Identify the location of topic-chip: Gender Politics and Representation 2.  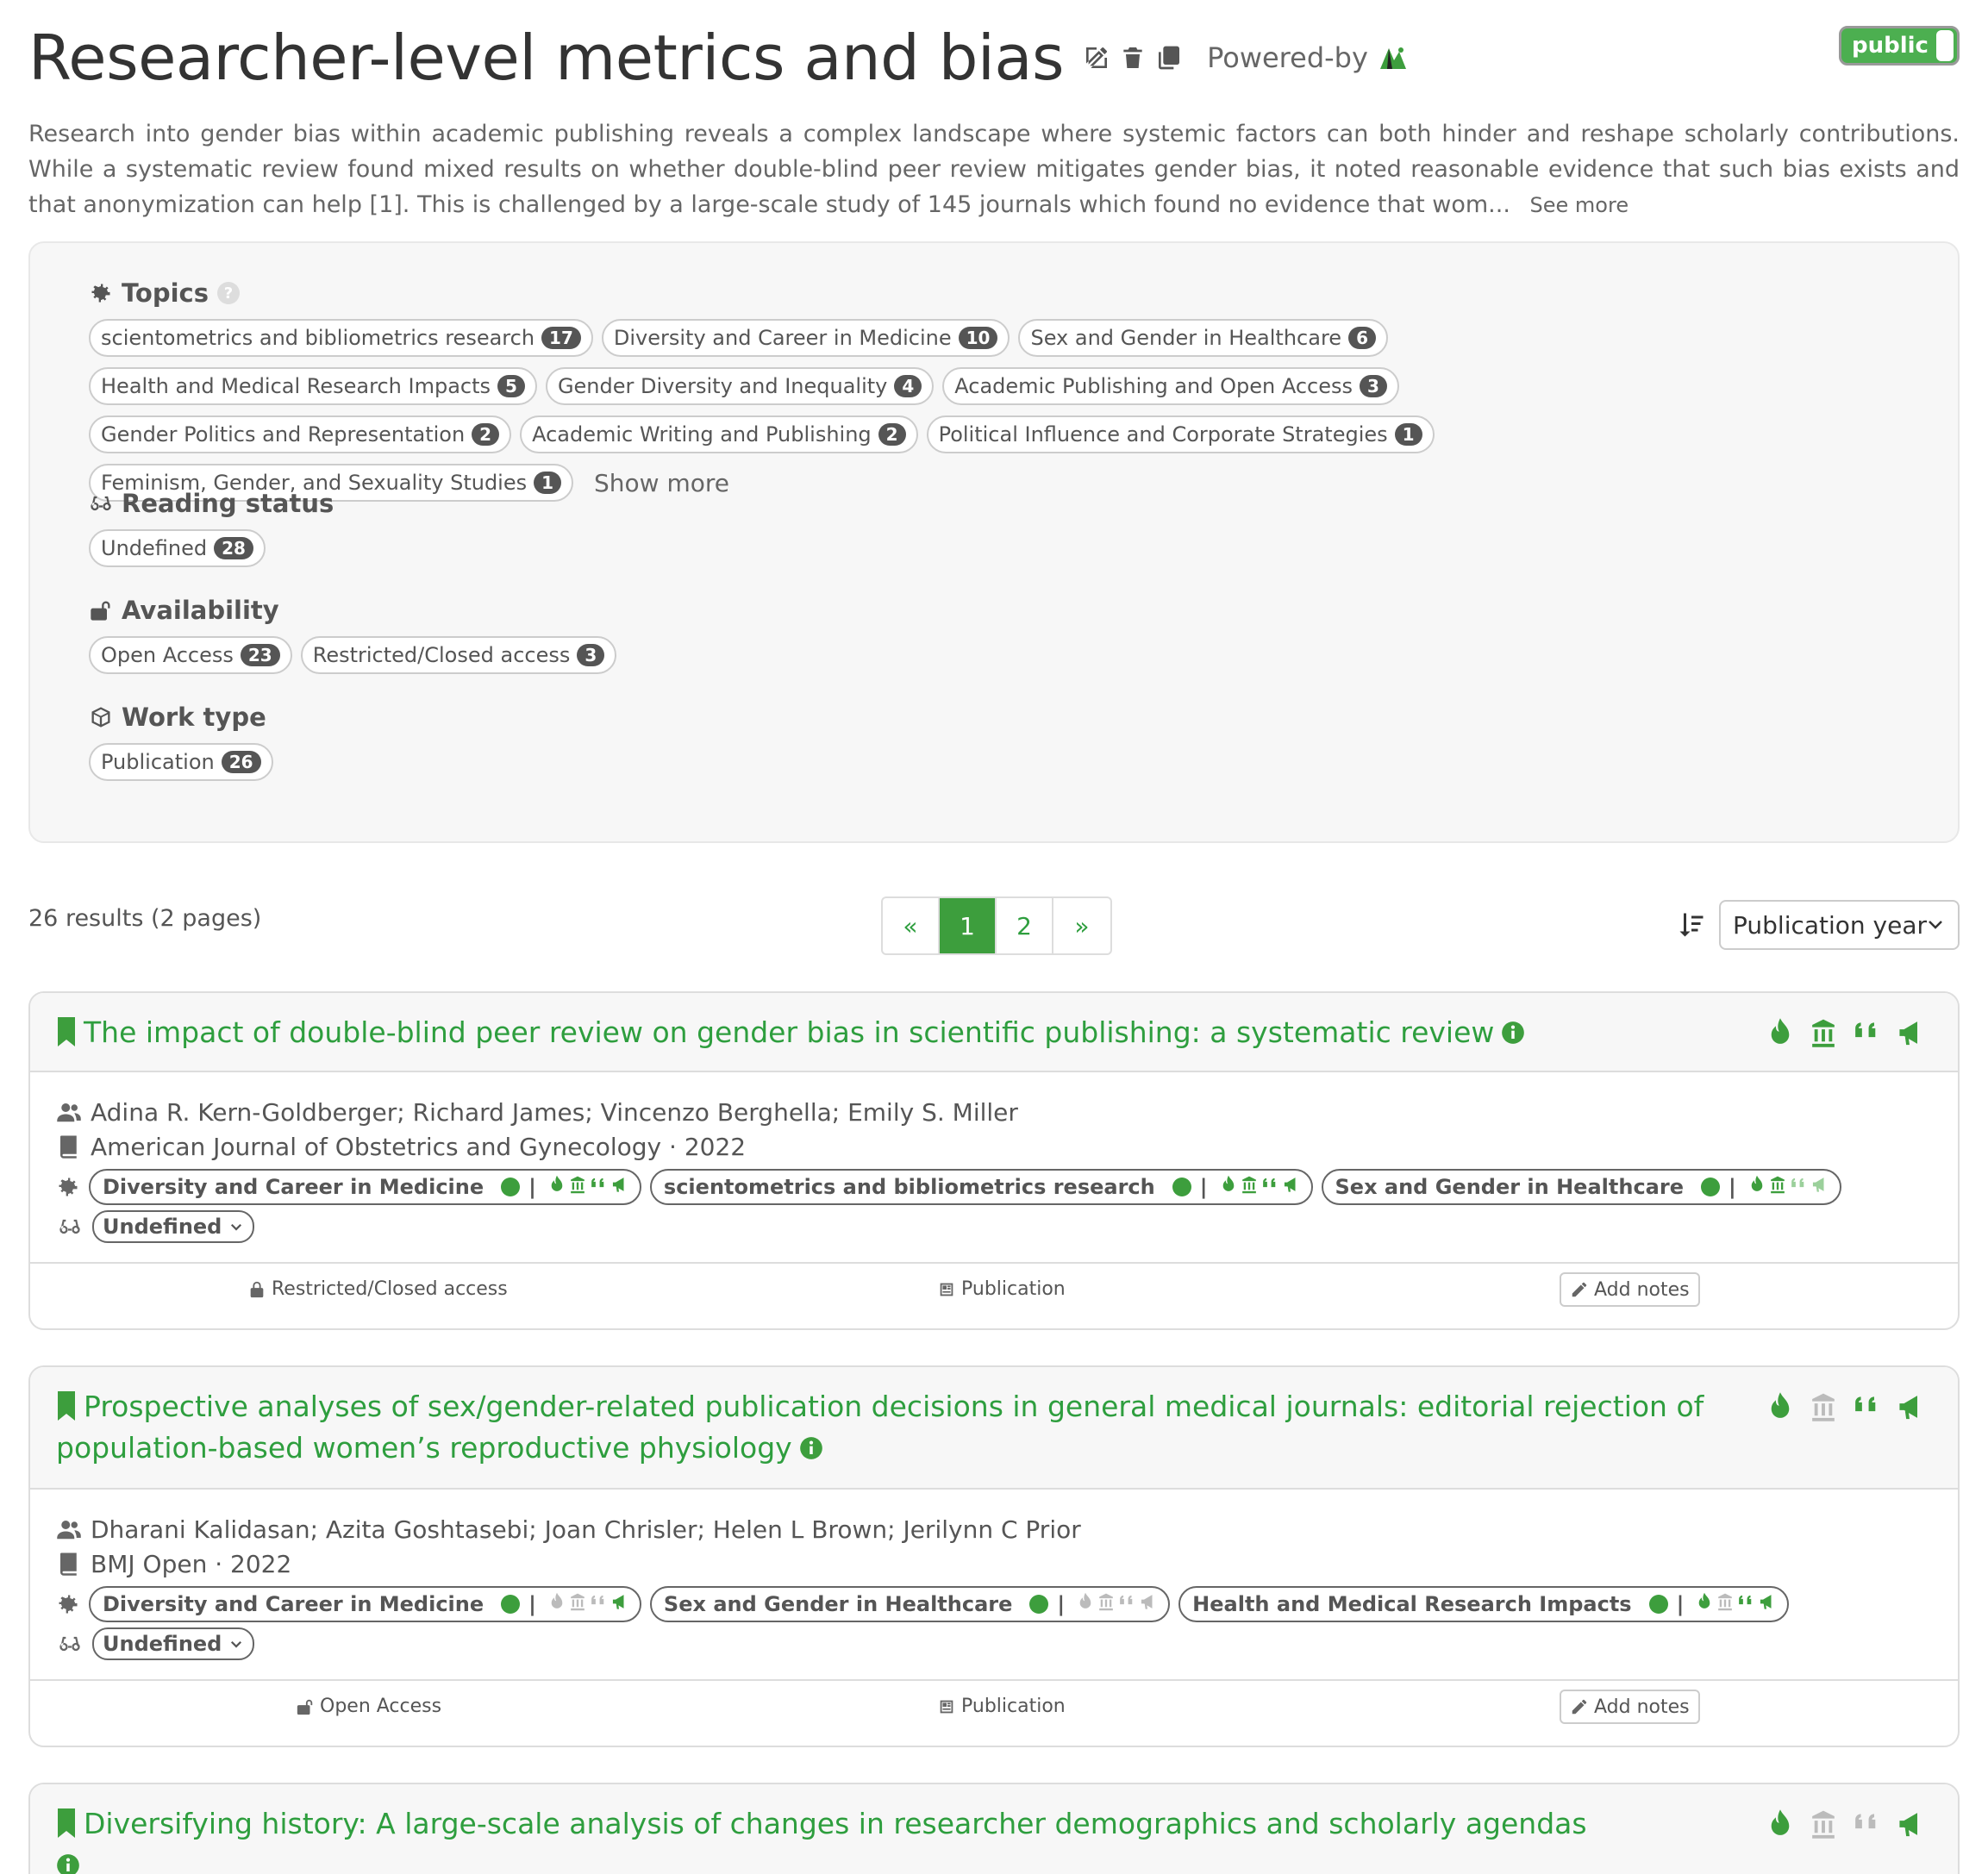
(300, 434).